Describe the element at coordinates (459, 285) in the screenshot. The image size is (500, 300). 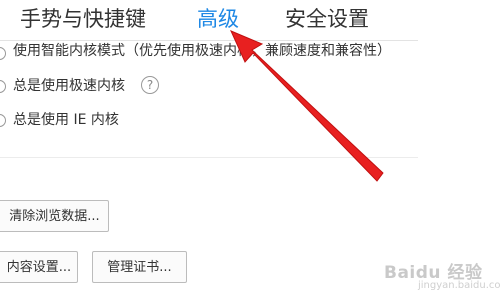
I see `watermark-url: jingyan.baidu.com` at that location.